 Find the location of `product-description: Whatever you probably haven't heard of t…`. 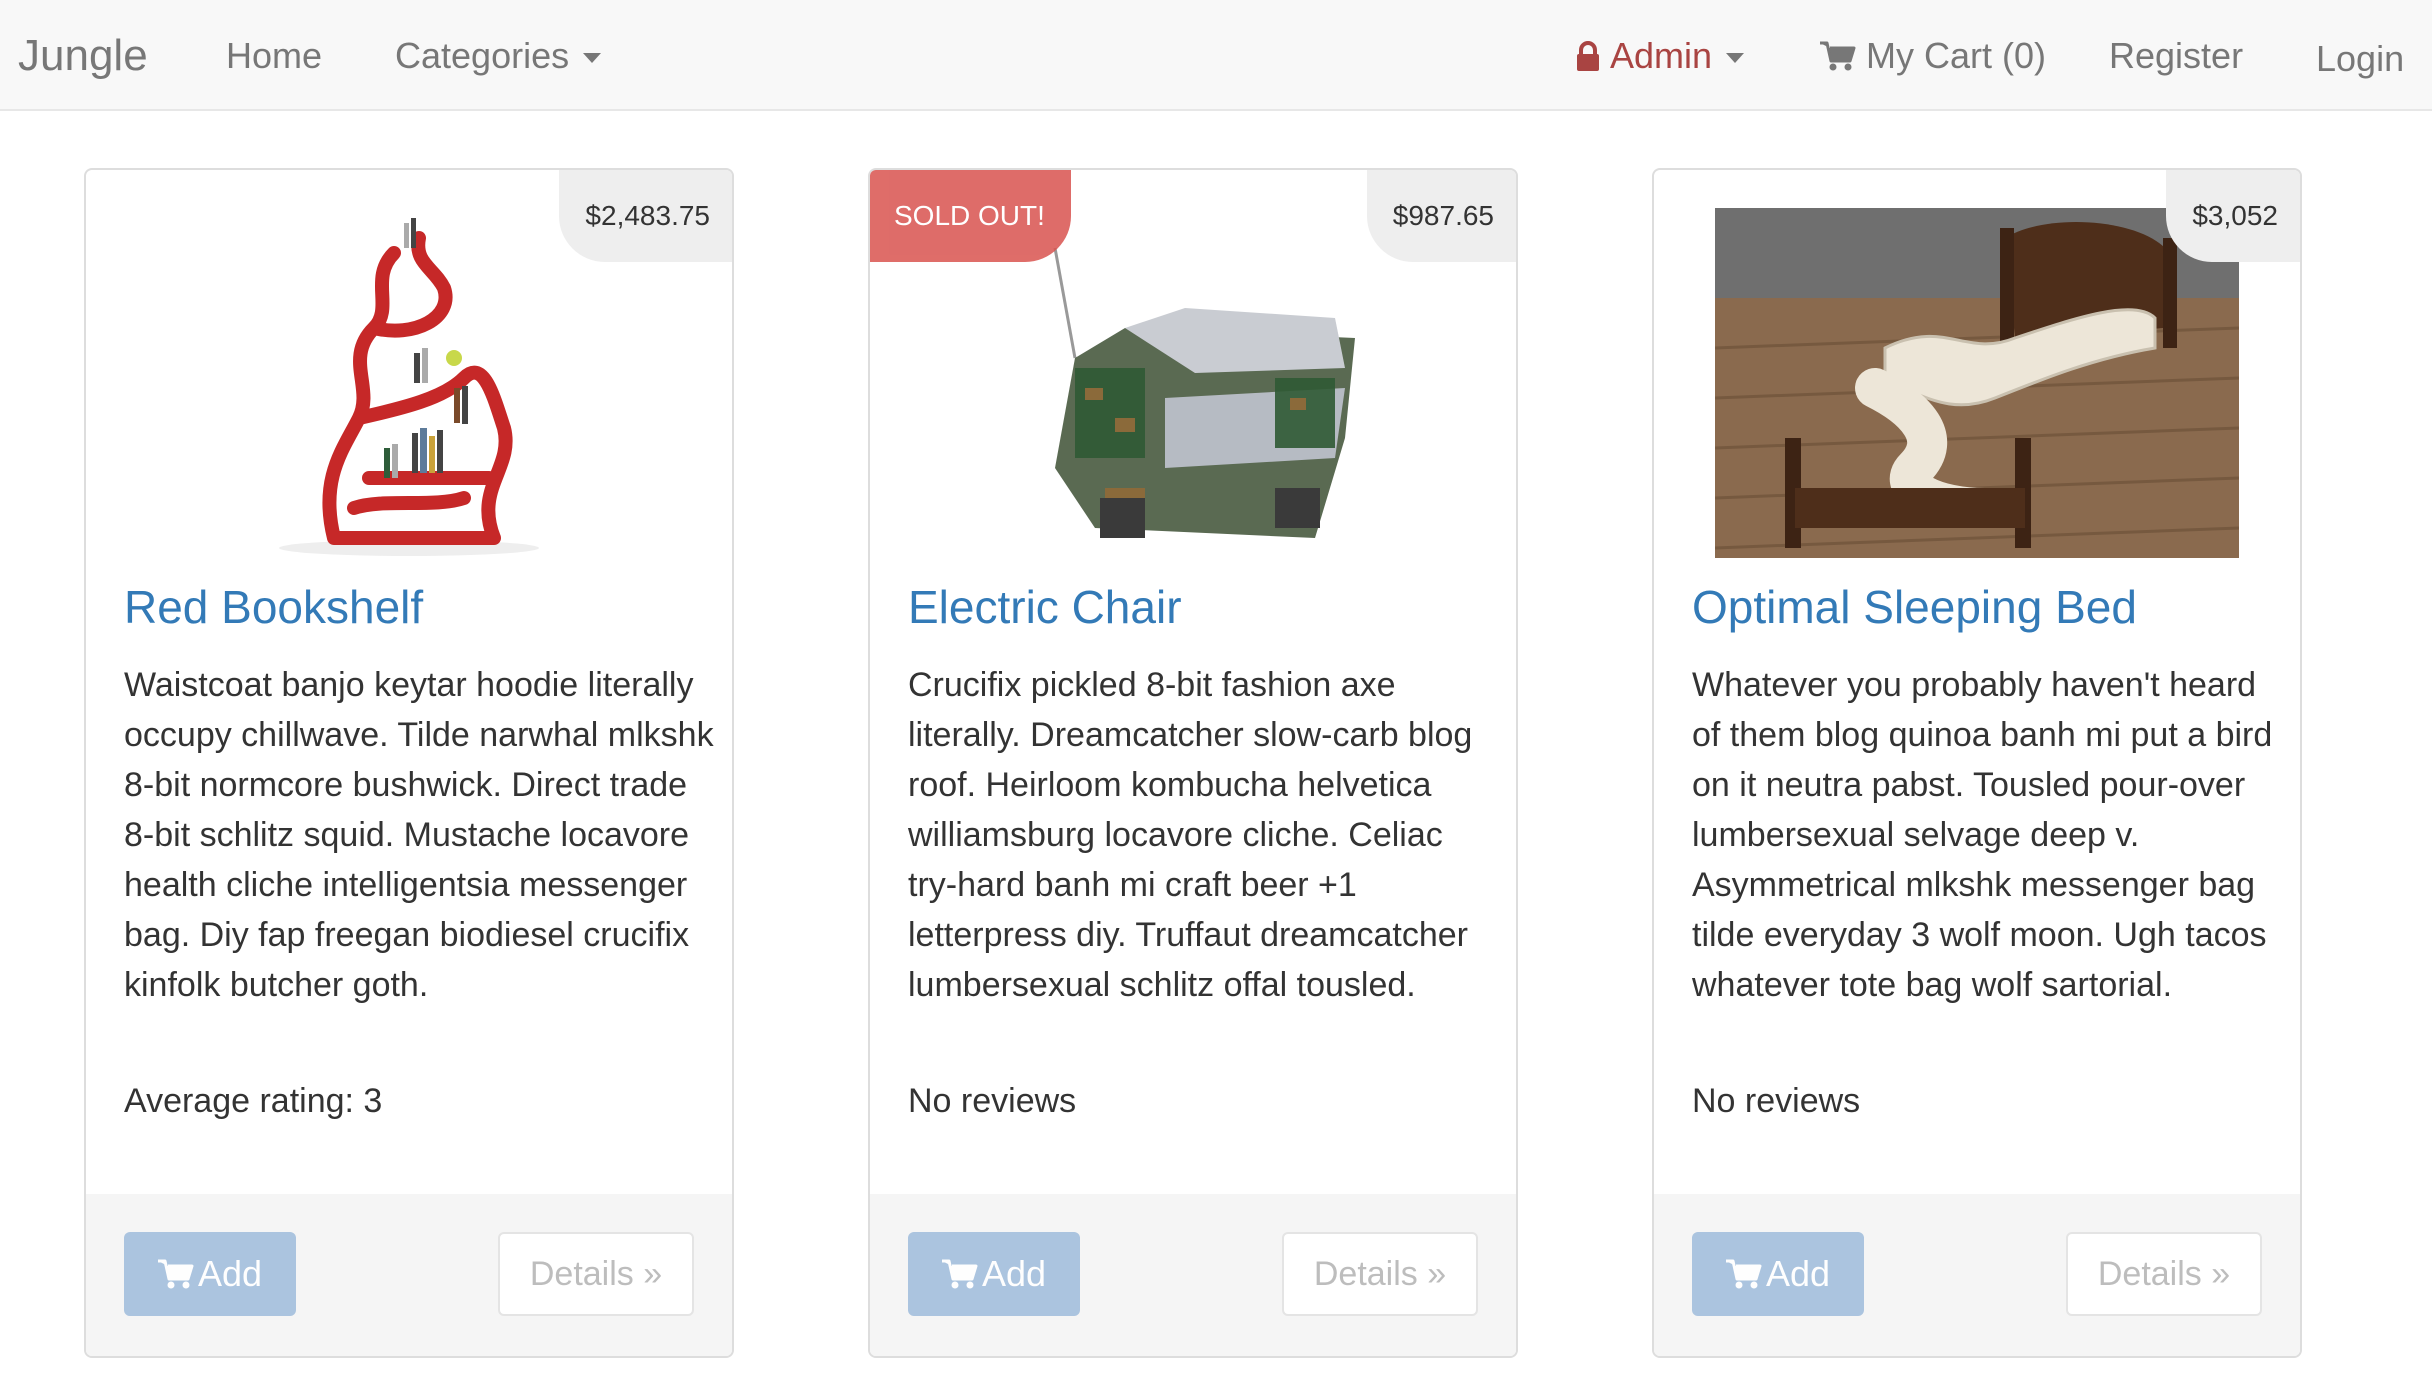

product-description: Whatever you probably haven't heard of t… is located at coordinates (1982, 835).